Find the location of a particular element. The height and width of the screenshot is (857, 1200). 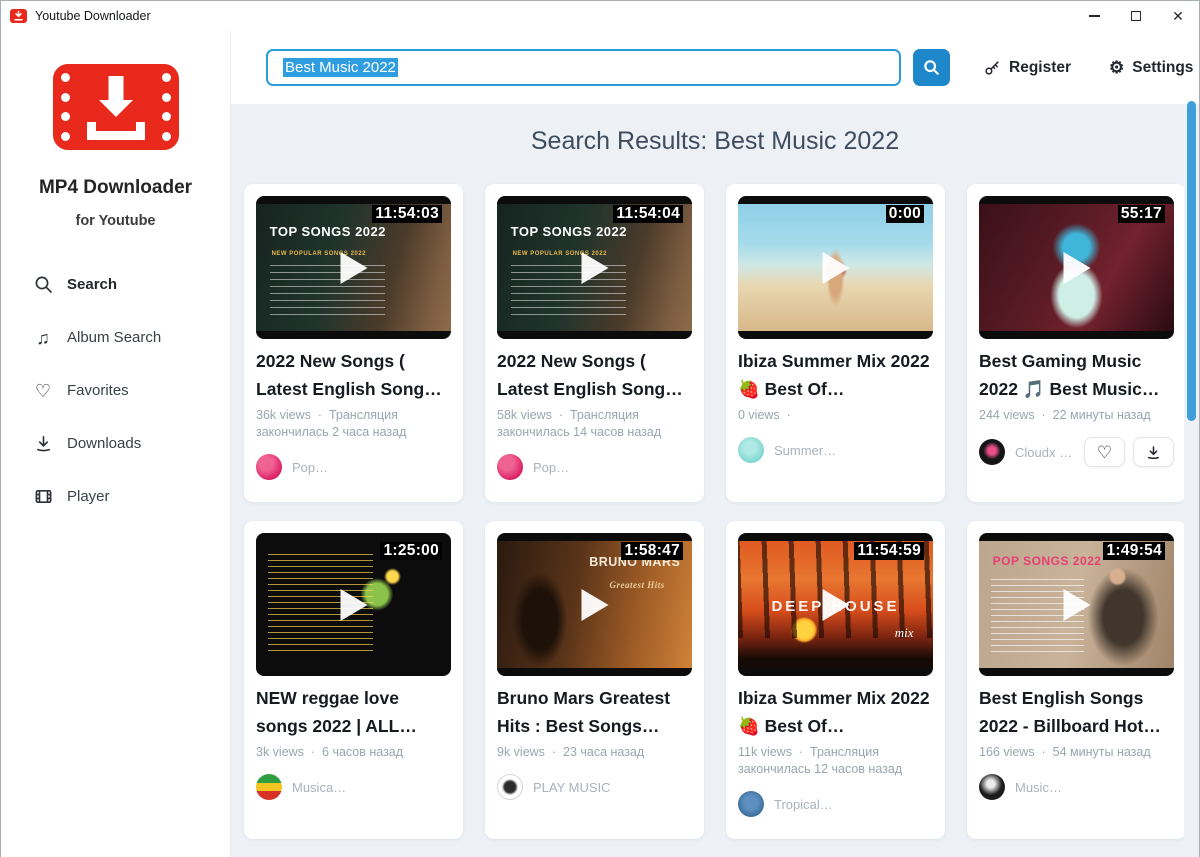

maximize-icon is located at coordinates (1136, 16).